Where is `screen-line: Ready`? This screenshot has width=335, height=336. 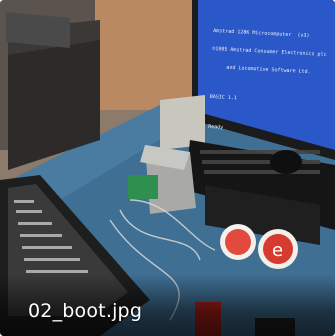 screen-line: Ready is located at coordinates (216, 127).